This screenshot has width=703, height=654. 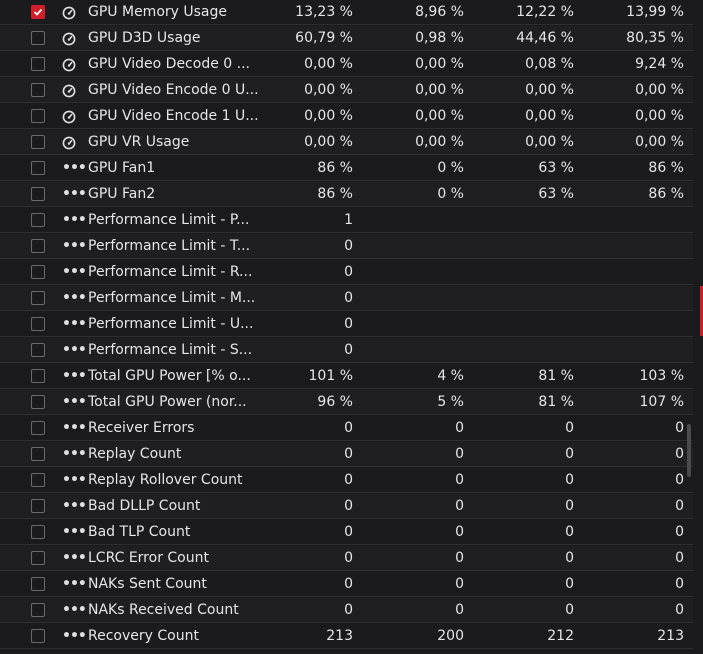 I want to click on sensor-name: Bad TLP Count, so click(x=139, y=532).